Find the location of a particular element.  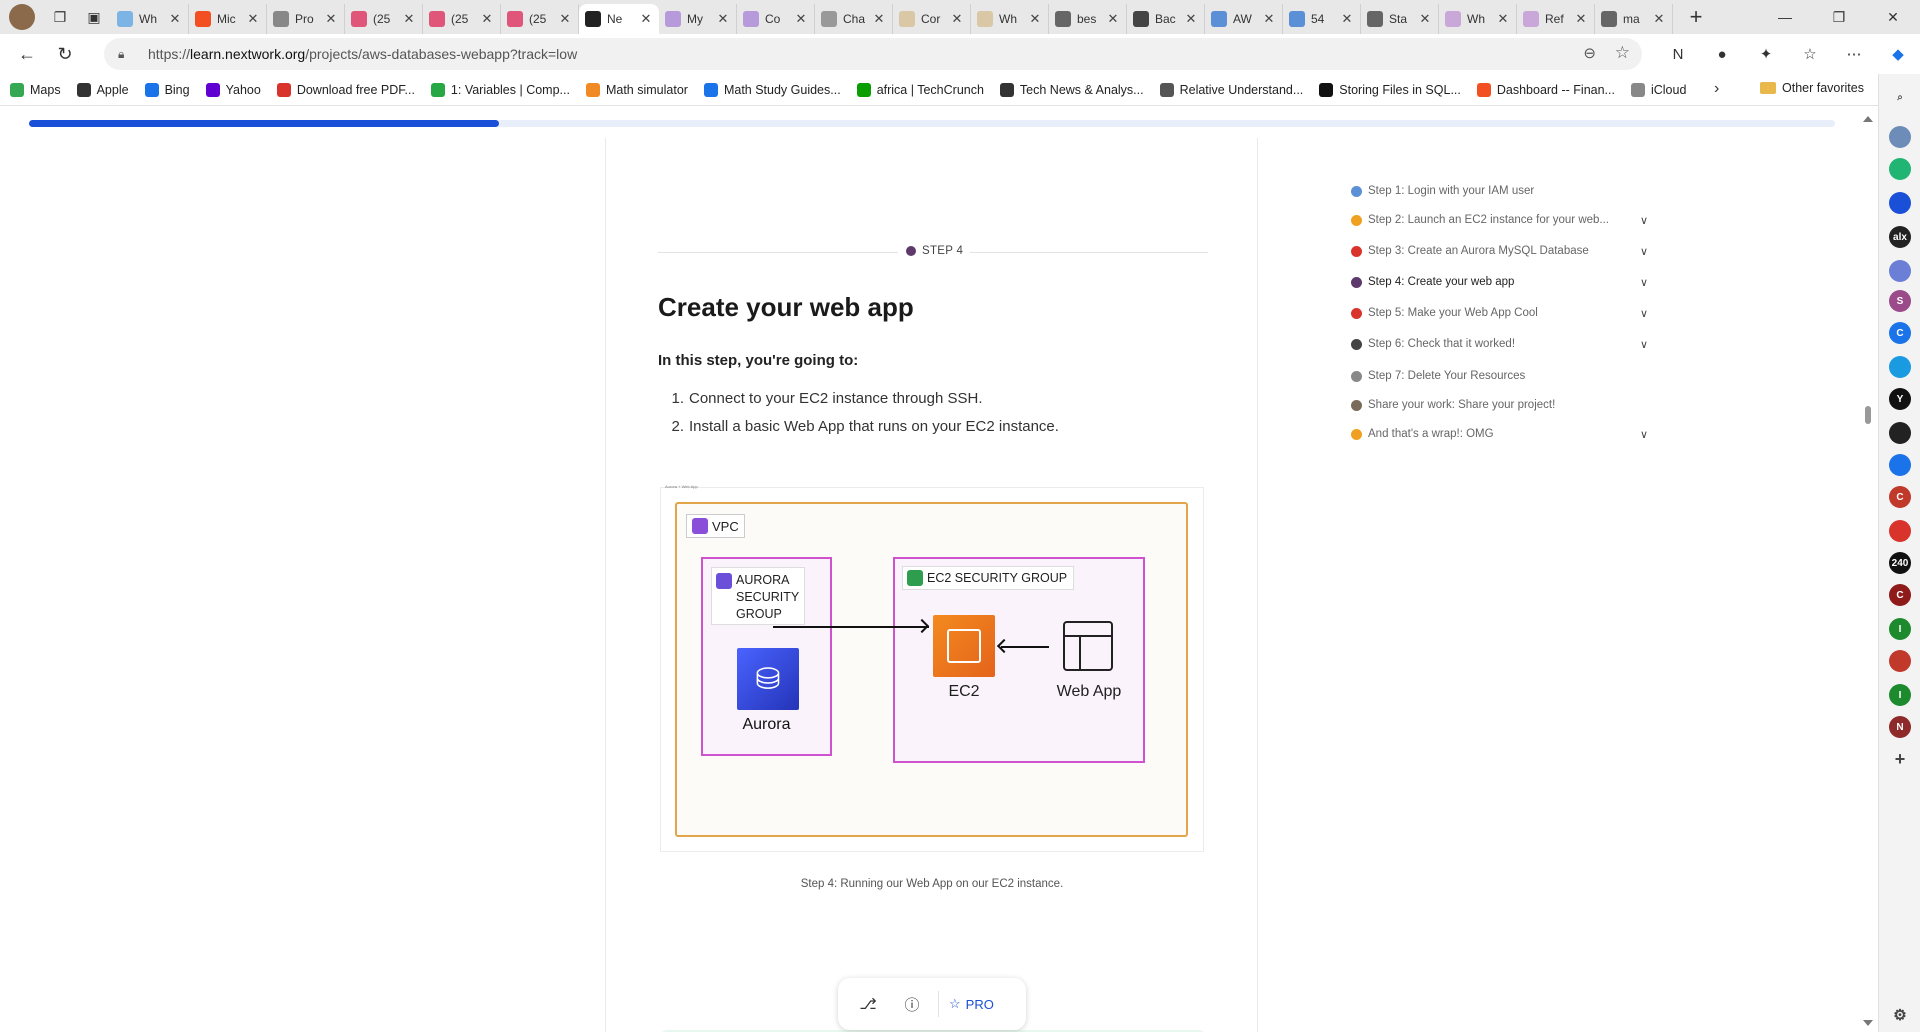

tab-17: Wh ✕ is located at coordinates (1478, 19).